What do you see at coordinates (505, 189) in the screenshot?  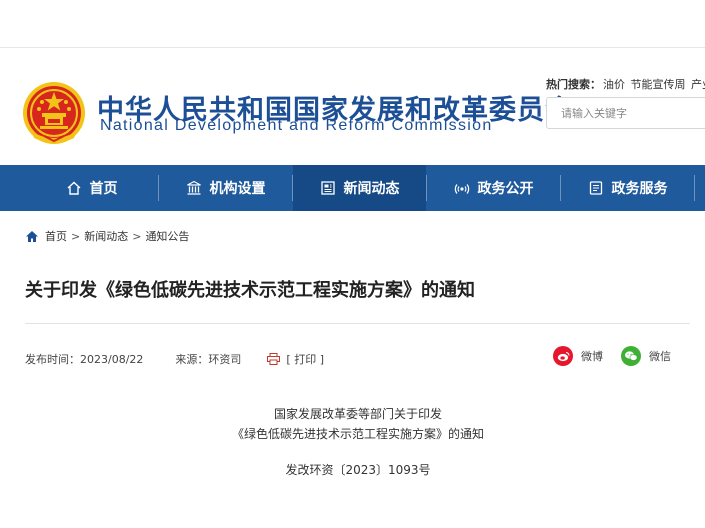 I see `nav-label: 政务公开` at bounding box center [505, 189].